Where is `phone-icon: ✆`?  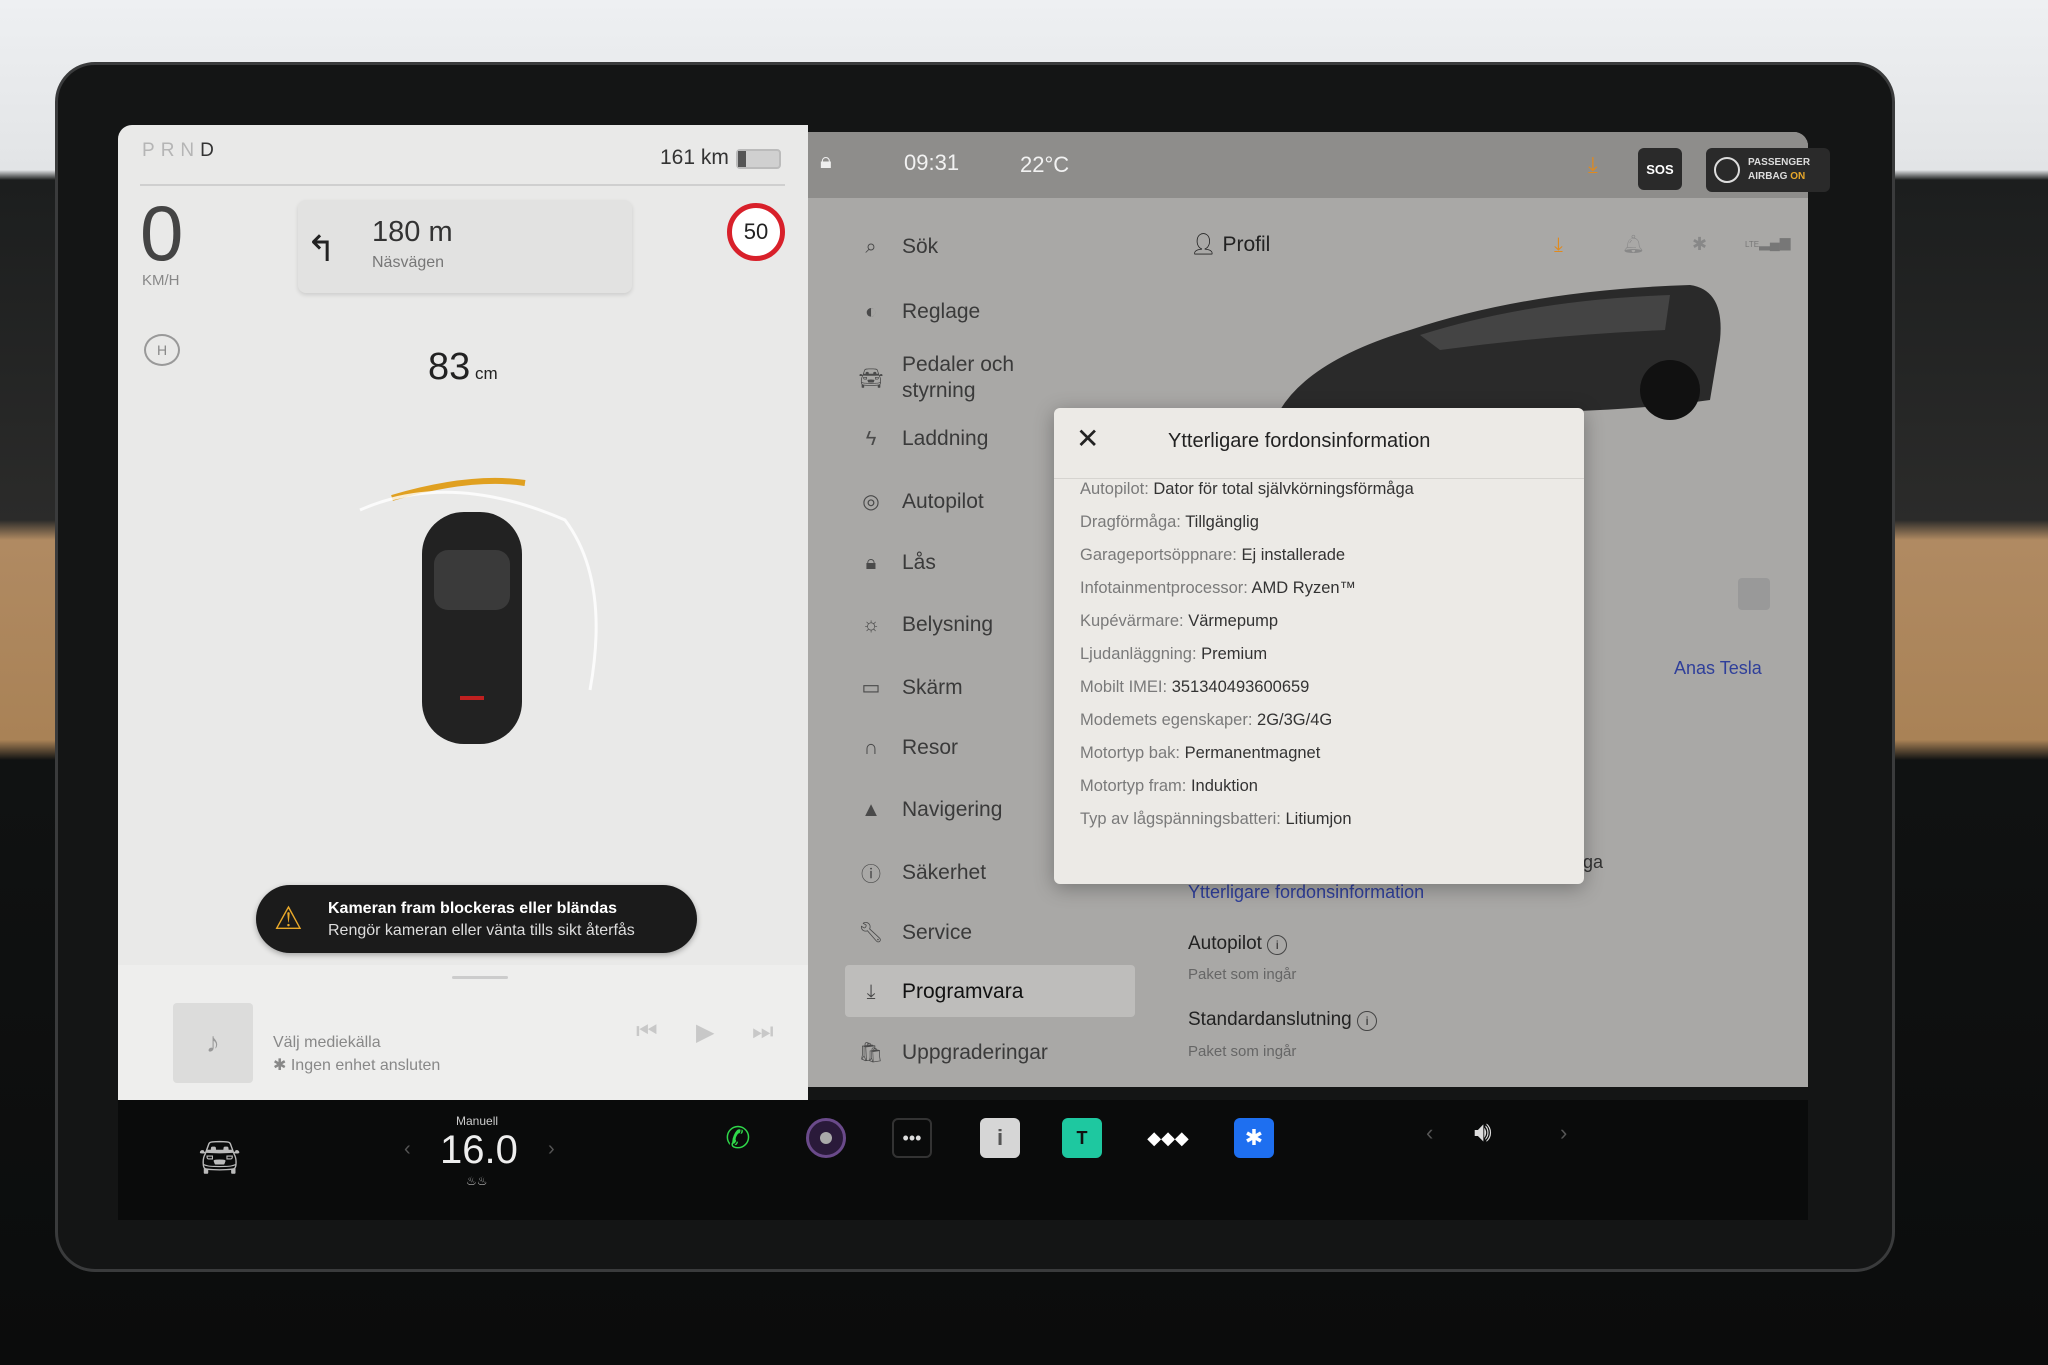
phone-icon: ✆ is located at coordinates (738, 1138).